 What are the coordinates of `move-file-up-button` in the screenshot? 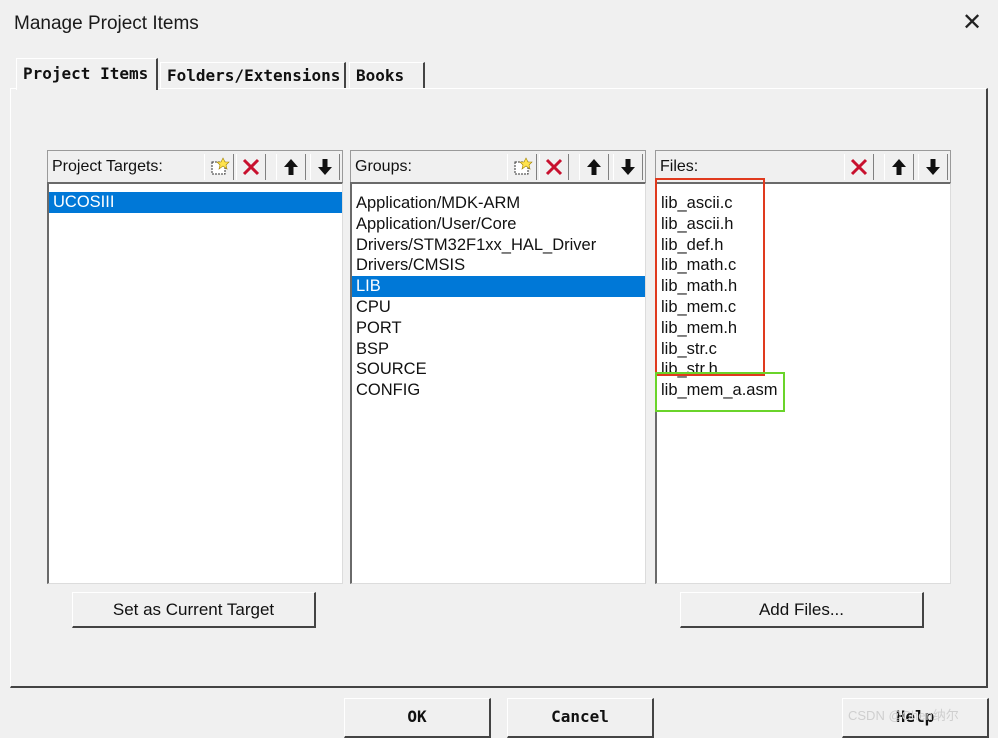 It's located at (899, 167).